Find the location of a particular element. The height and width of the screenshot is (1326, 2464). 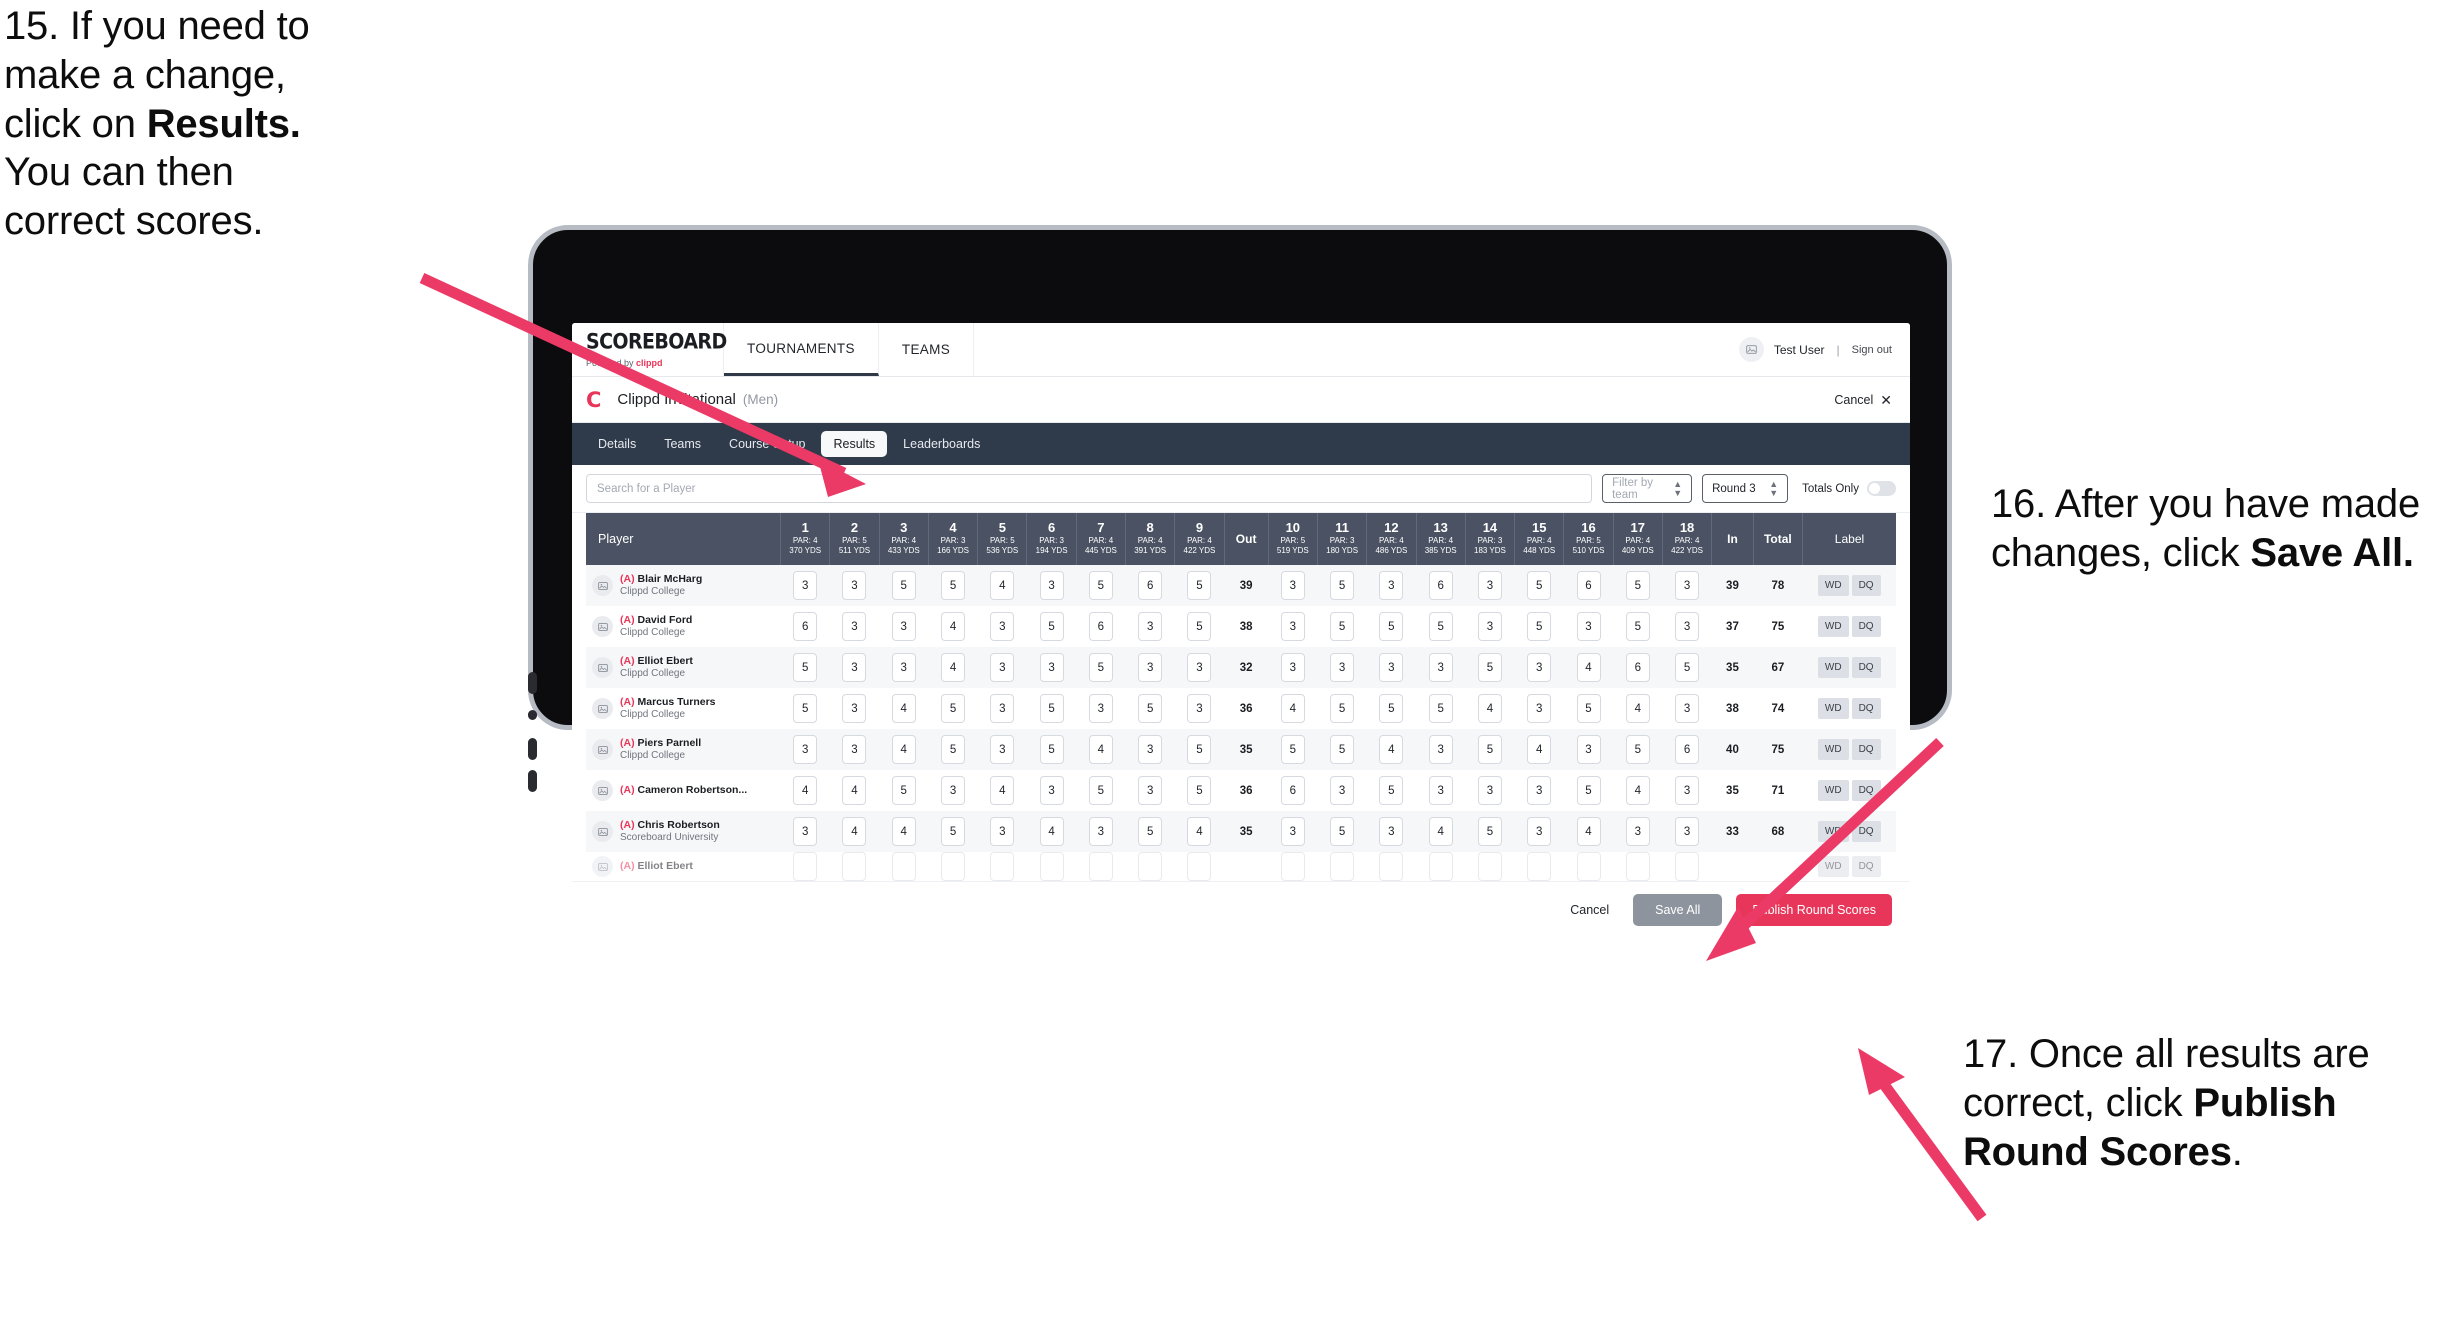

cancel-edit-button: Cancel ✕ is located at coordinates (1863, 400).